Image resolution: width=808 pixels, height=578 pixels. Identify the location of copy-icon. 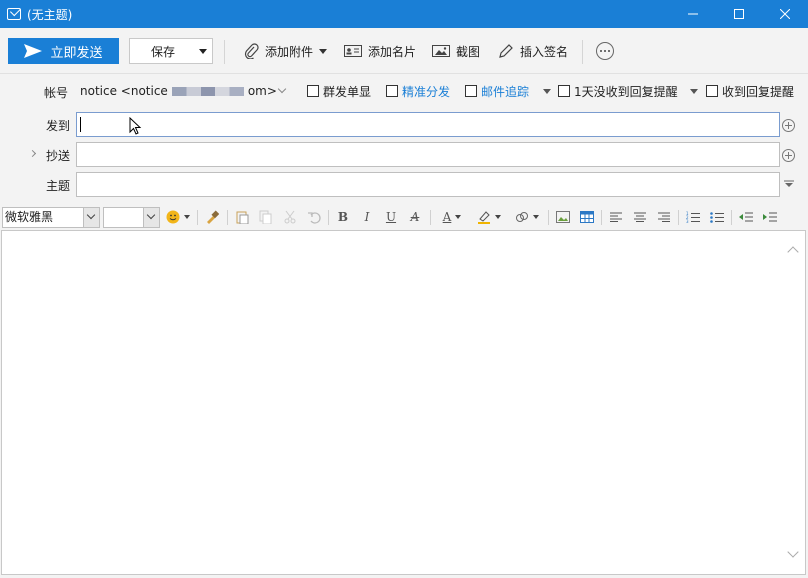
(265, 217).